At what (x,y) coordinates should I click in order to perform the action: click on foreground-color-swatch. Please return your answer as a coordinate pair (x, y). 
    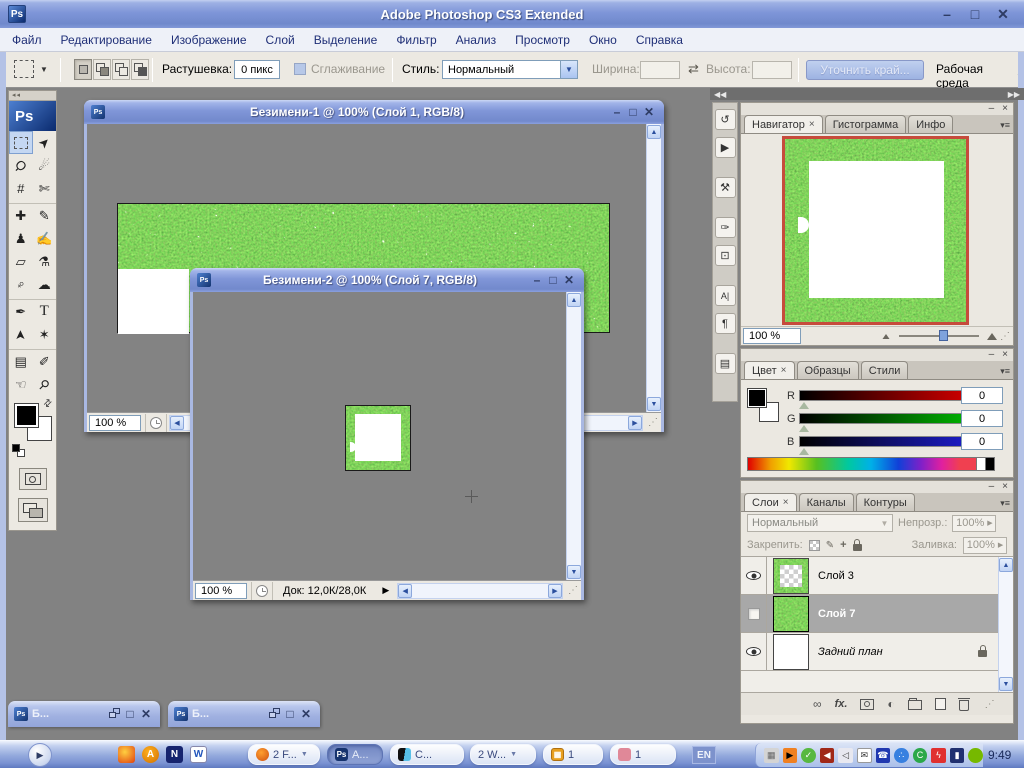
    Looking at the image, I should click on (26, 415).